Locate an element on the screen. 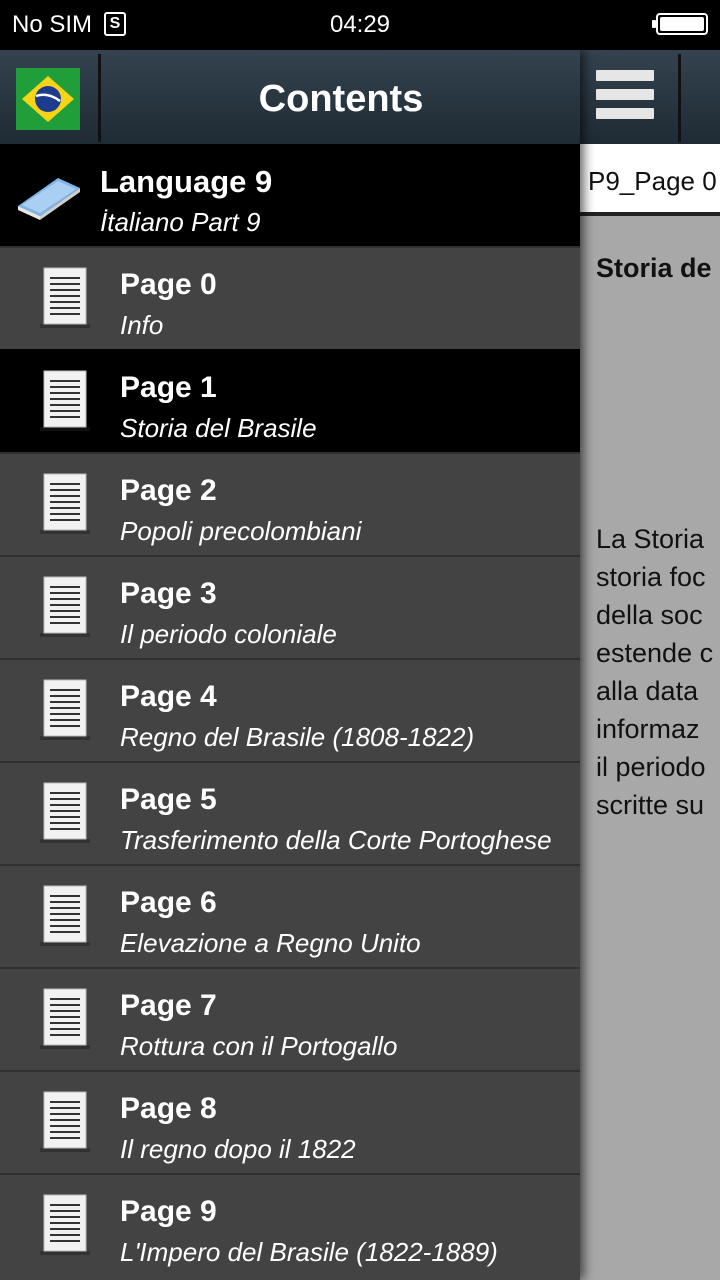 This screenshot has height=1280, width=720. page-item-subtitle: L'Impero del Brasile (1822-1889) is located at coordinates (309, 1252).